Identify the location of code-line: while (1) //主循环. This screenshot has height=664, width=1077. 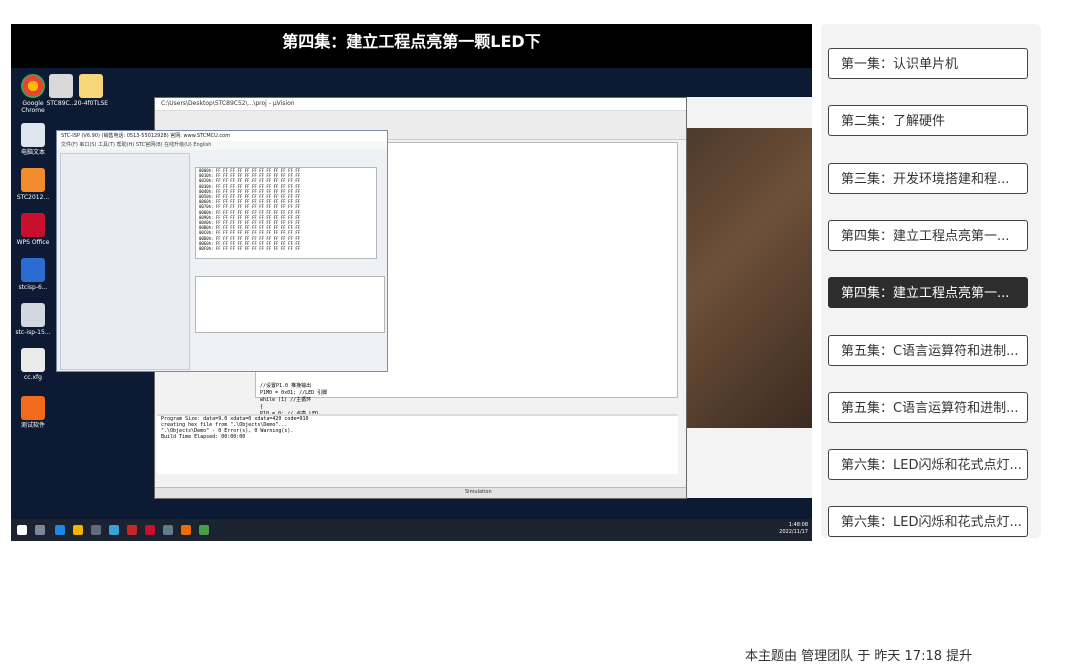
(286, 400).